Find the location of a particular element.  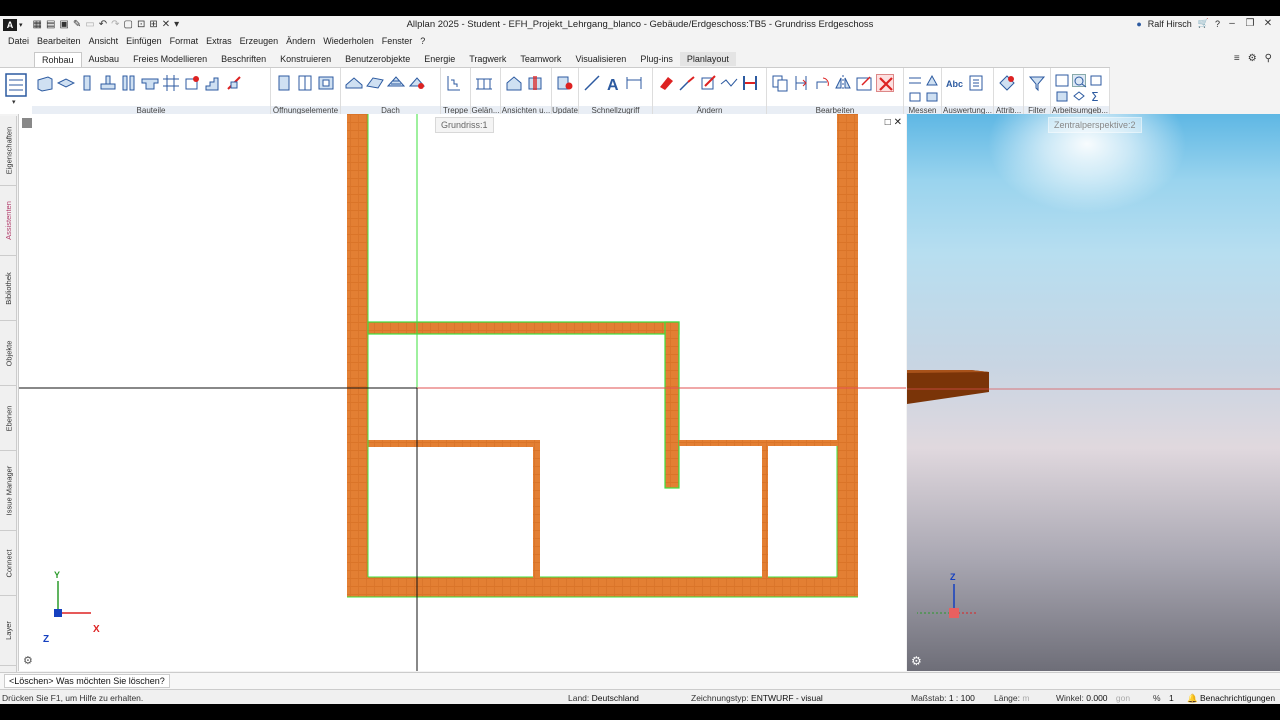

tab-energie: Energie is located at coordinates (439, 59).